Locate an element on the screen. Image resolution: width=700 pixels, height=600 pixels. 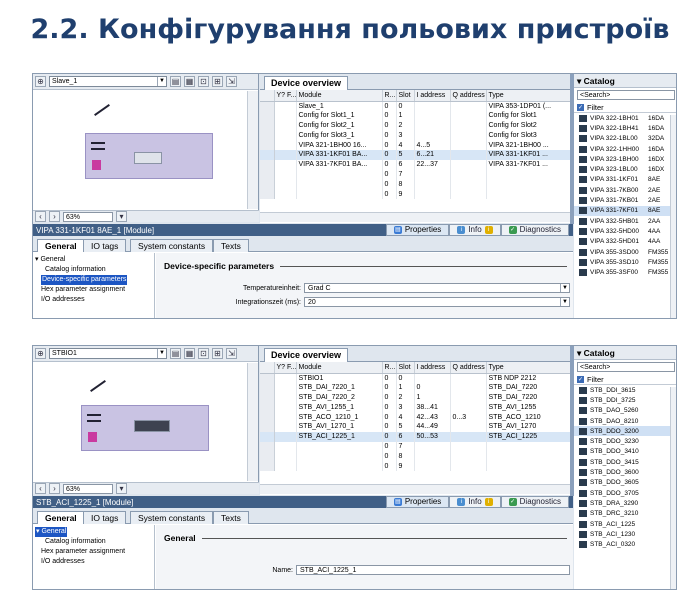
catalog-item: VIPA 331-7KB01 2AE is located at coordinates (625, 200).